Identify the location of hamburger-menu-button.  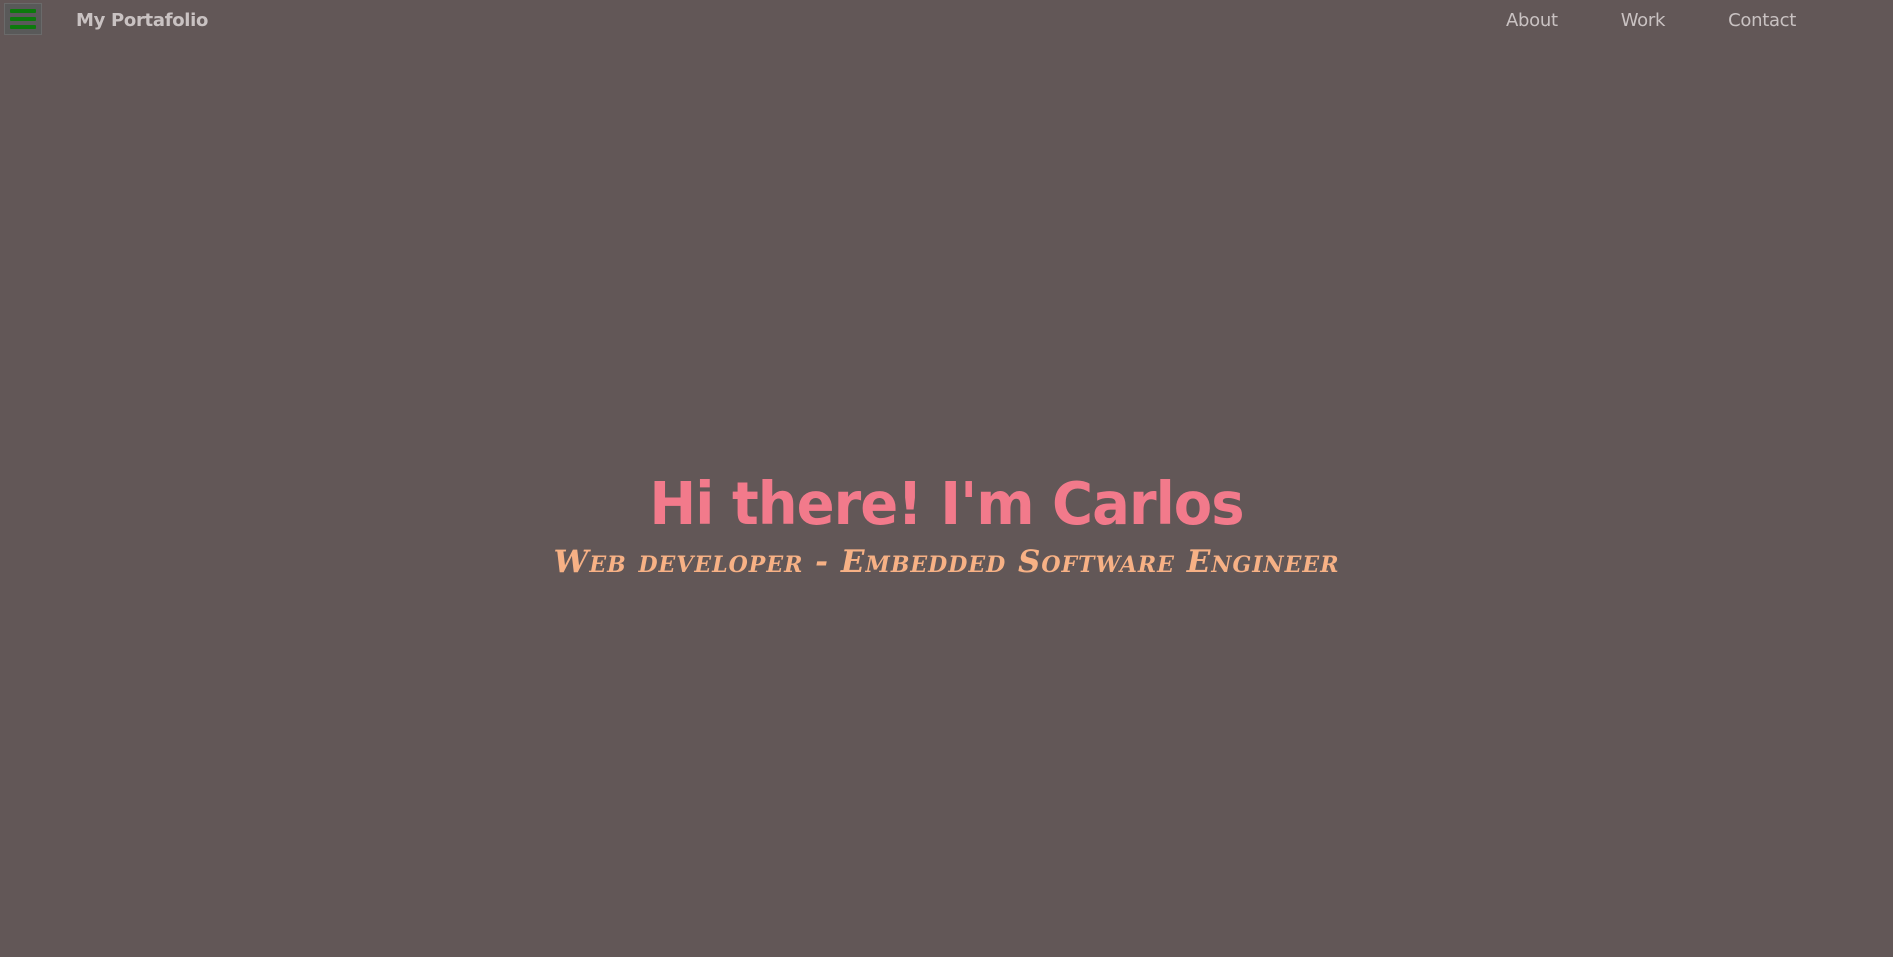
(23, 19).